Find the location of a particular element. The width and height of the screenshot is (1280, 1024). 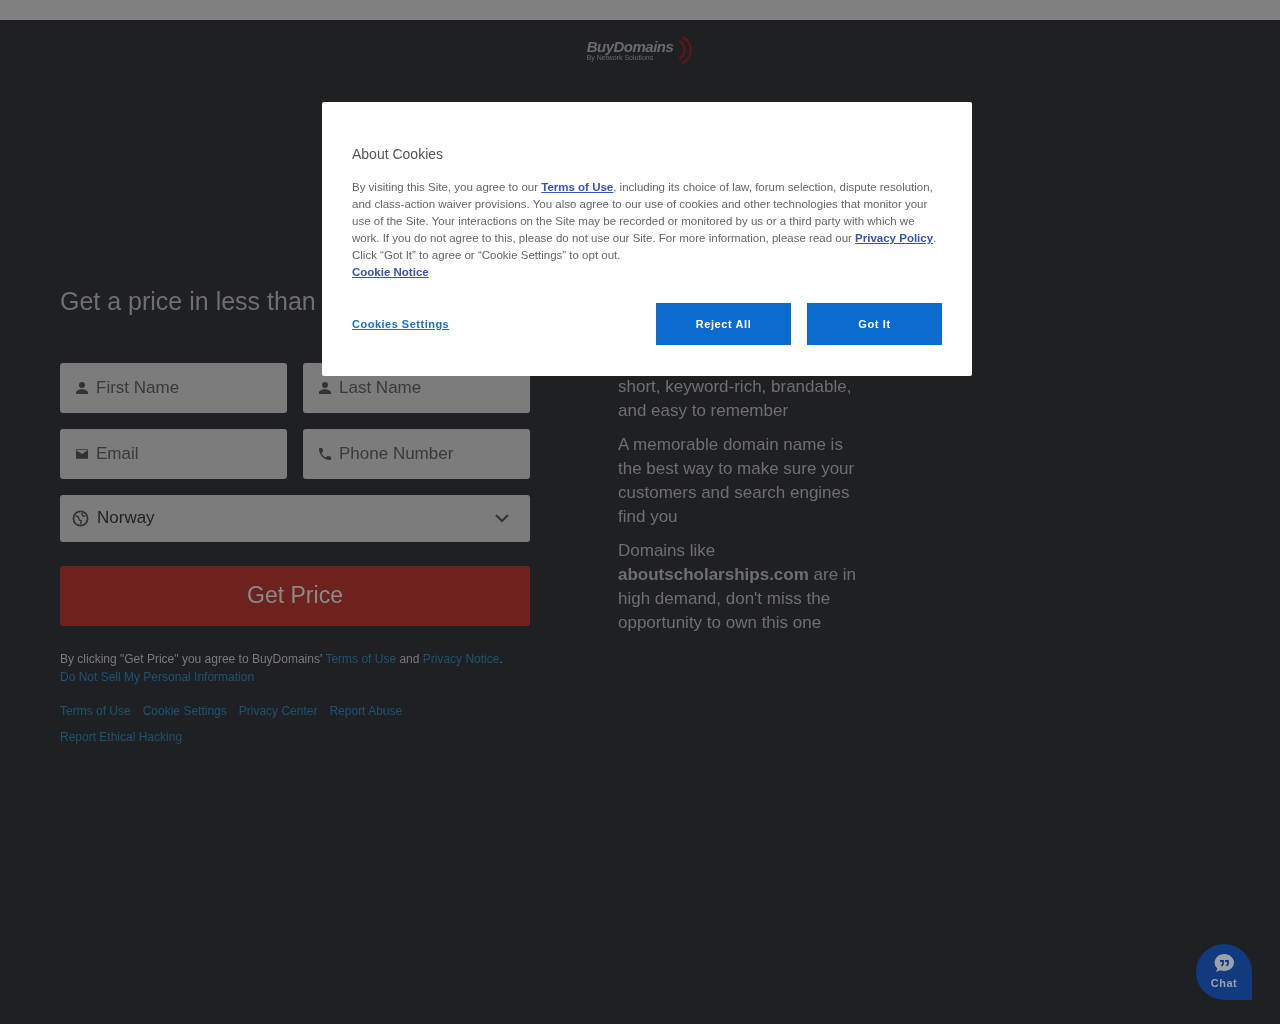

chevron-down-icon is located at coordinates (502, 518).